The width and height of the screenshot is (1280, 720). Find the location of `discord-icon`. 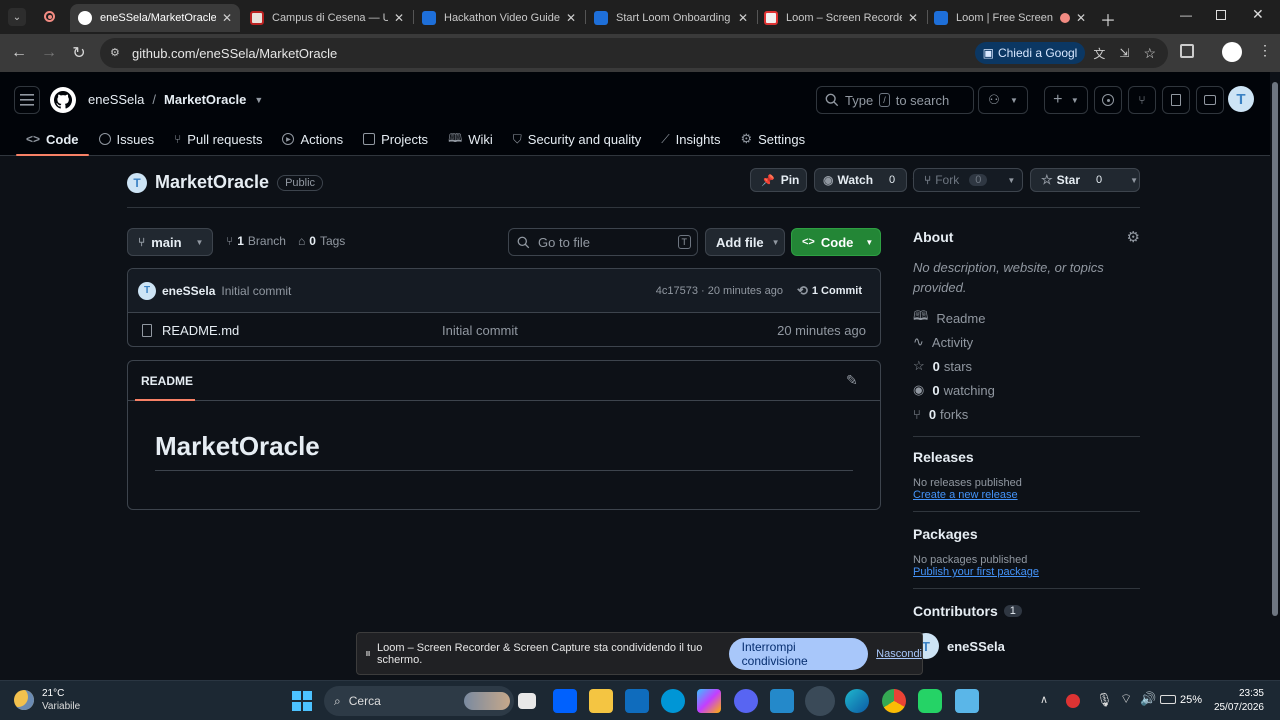

discord-icon is located at coordinates (746, 701).